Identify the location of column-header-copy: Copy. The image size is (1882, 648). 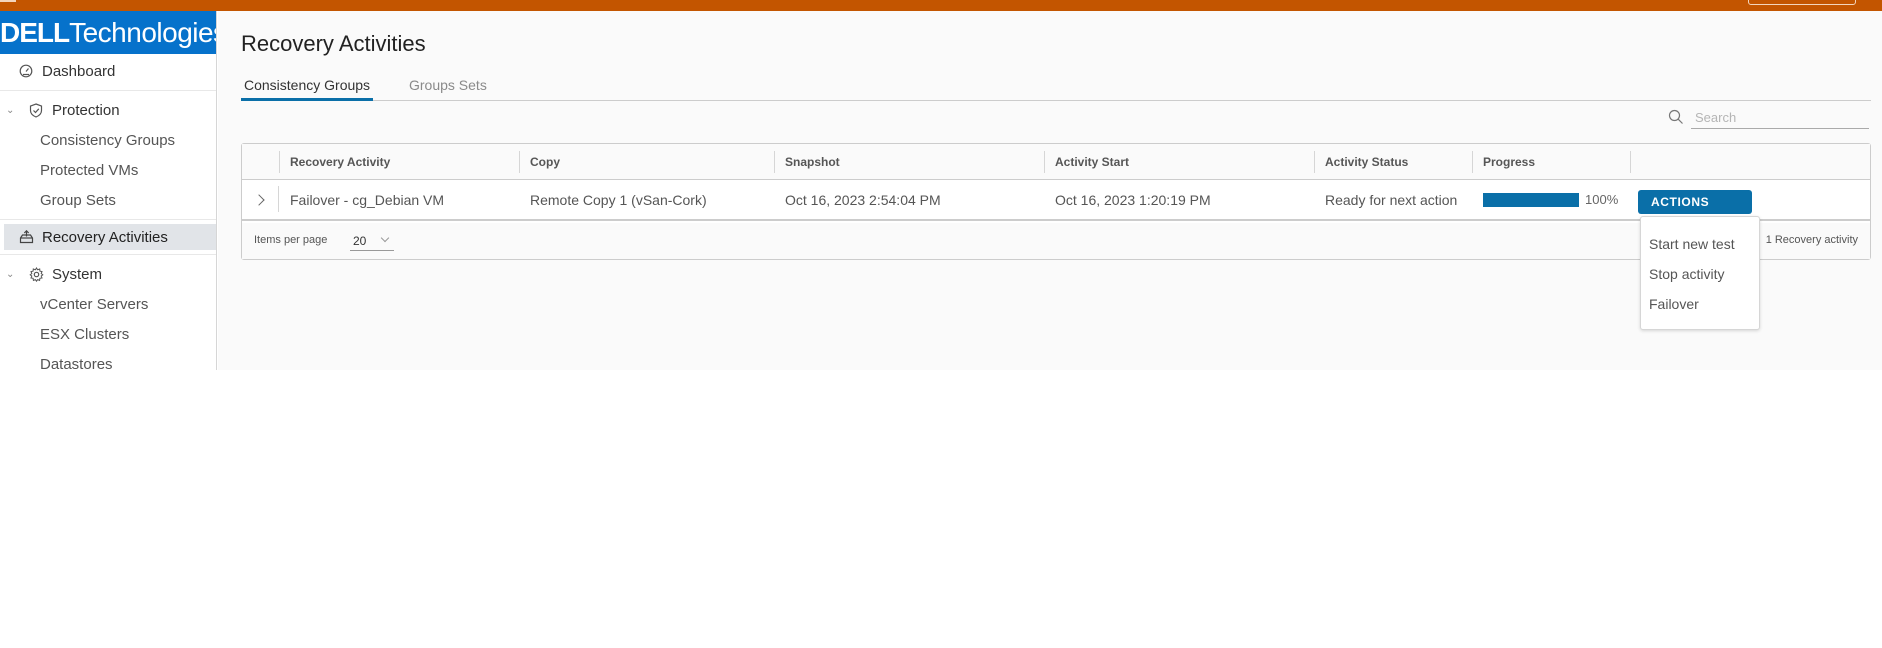
(646, 162).